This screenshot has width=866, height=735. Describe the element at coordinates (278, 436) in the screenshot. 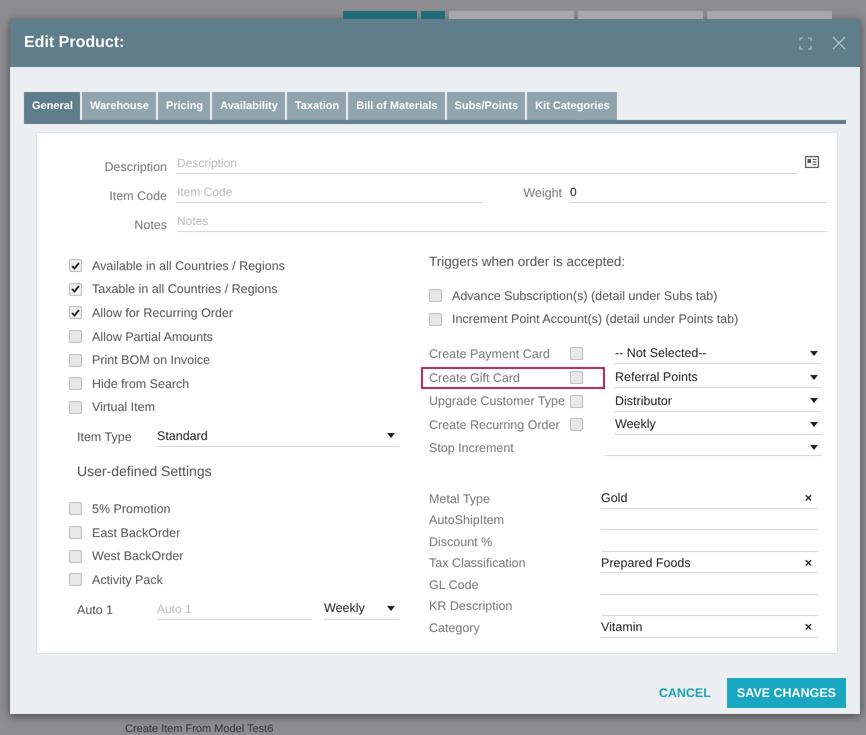

I see `item-type-dropdown: Standard` at that location.